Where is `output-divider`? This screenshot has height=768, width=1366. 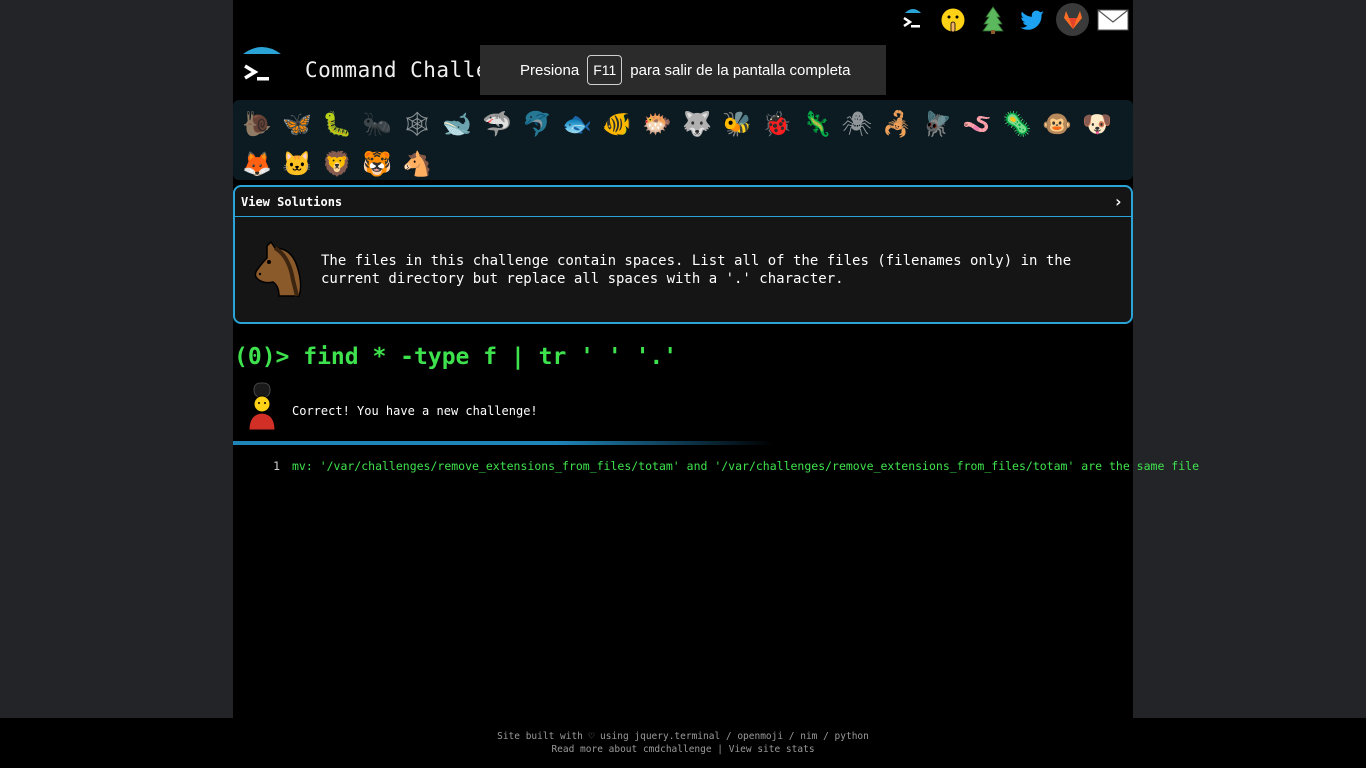
output-divider is located at coordinates (503, 443).